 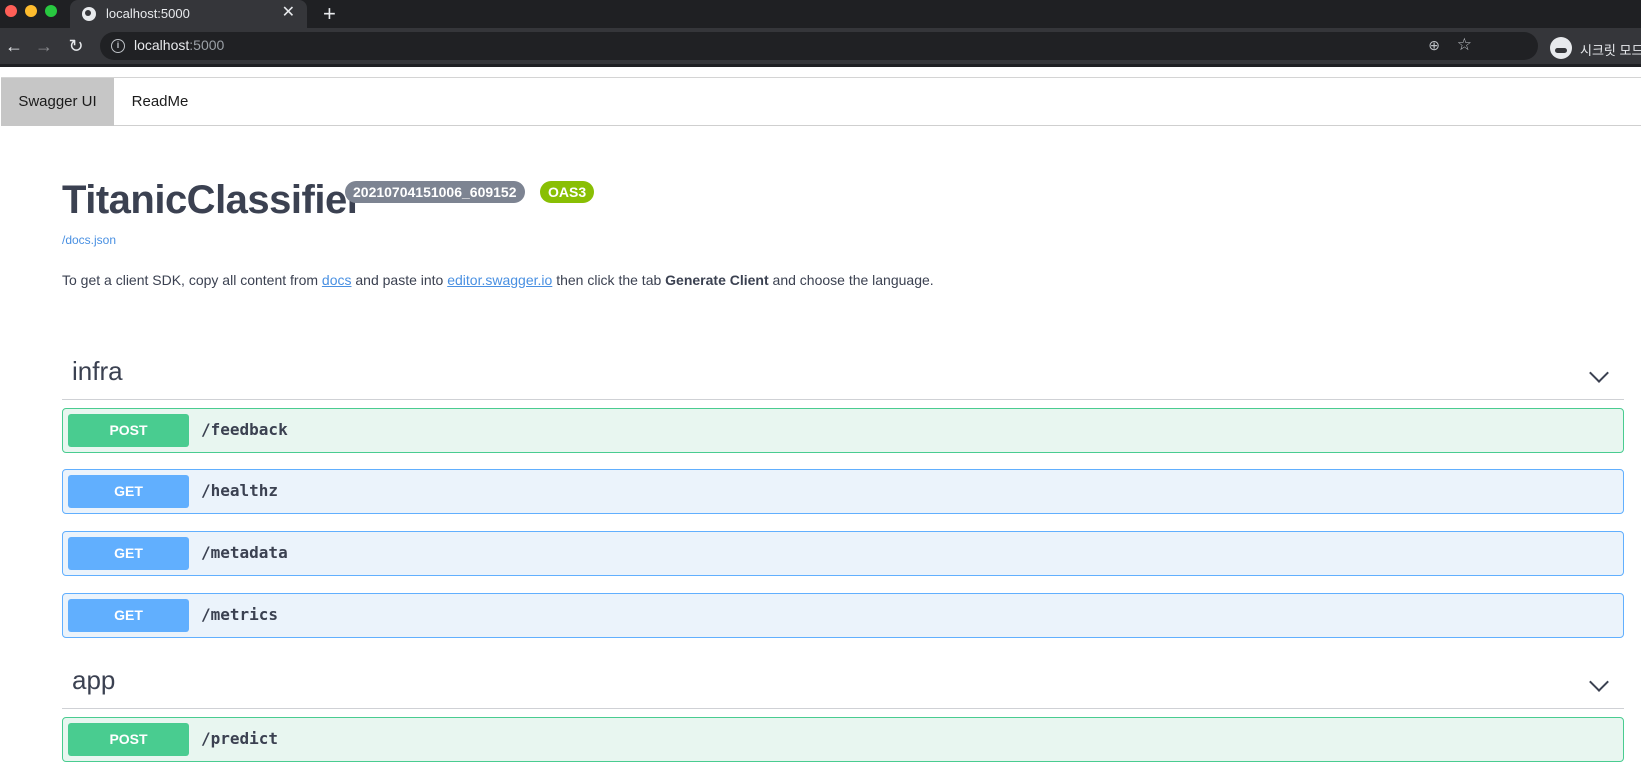 I want to click on section-title: app, so click(x=94, y=680).